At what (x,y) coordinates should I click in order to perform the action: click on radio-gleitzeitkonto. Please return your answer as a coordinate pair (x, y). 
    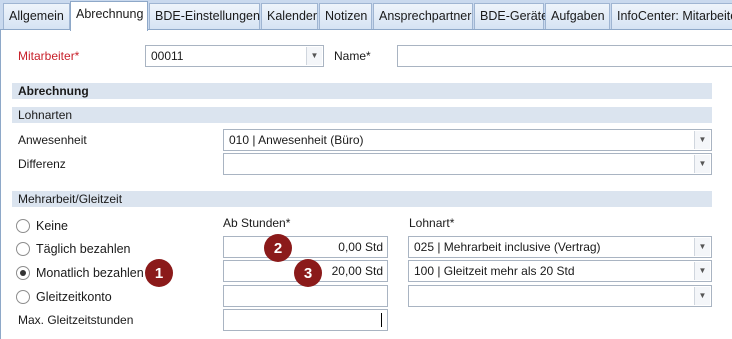
    Looking at the image, I should click on (23, 297).